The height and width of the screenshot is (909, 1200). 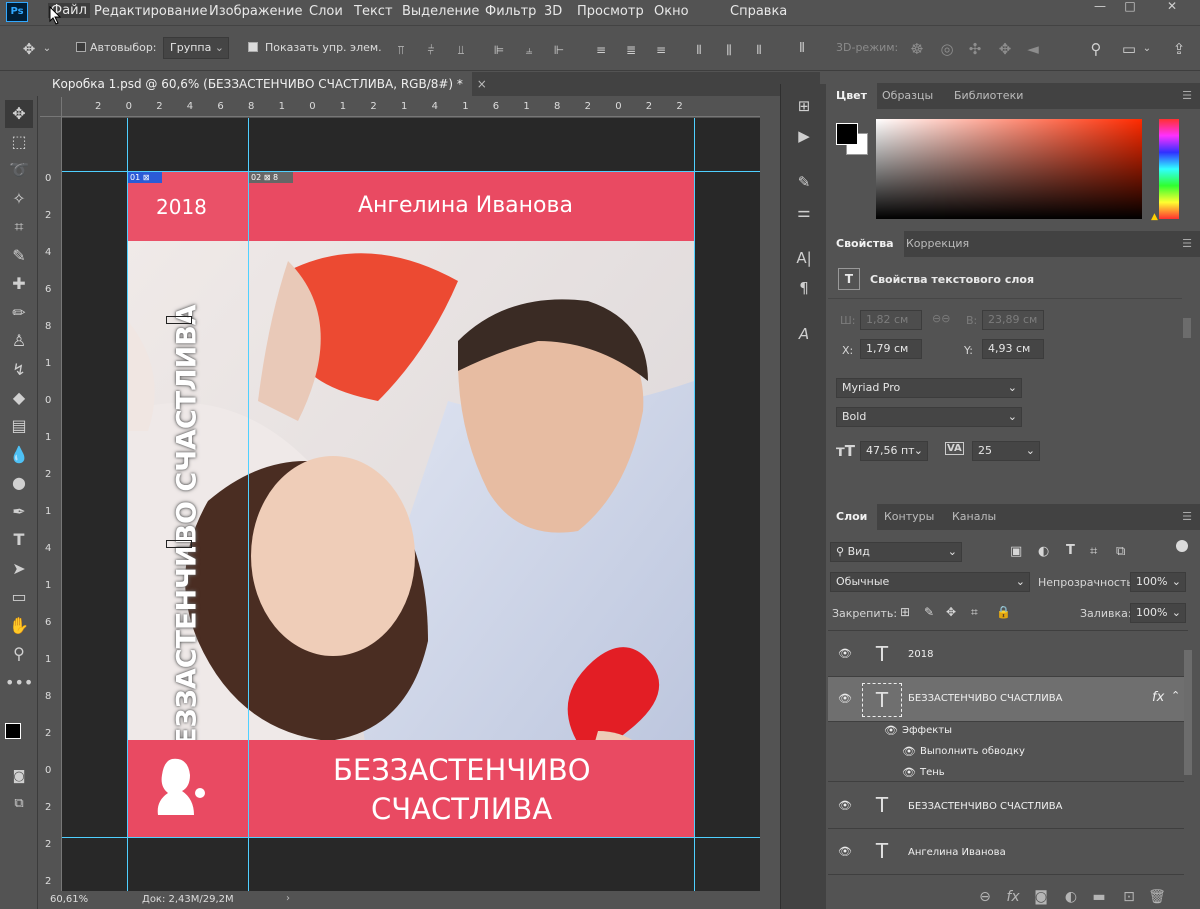 I want to click on shadow-eye-icon: 👁, so click(x=909, y=772).